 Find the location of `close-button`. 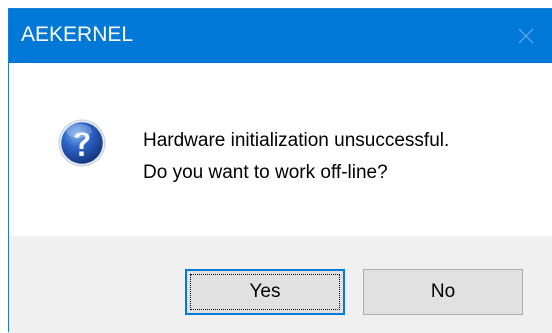

close-button is located at coordinates (526, 36).